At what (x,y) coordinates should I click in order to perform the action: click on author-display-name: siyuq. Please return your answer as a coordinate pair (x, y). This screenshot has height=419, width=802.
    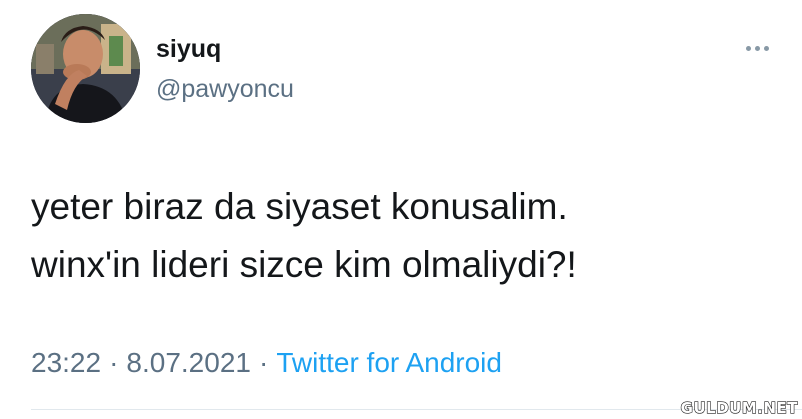
    Looking at the image, I should click on (188, 49).